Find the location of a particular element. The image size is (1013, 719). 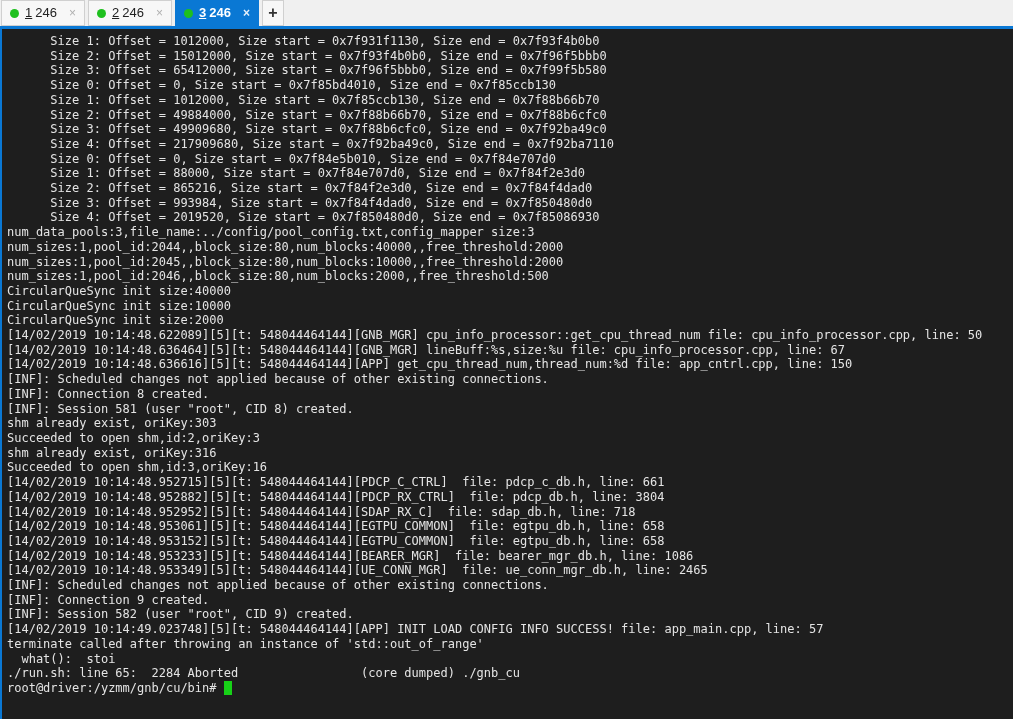

terminal-line: CircularQueSync init size:2000 is located at coordinates (115, 321).